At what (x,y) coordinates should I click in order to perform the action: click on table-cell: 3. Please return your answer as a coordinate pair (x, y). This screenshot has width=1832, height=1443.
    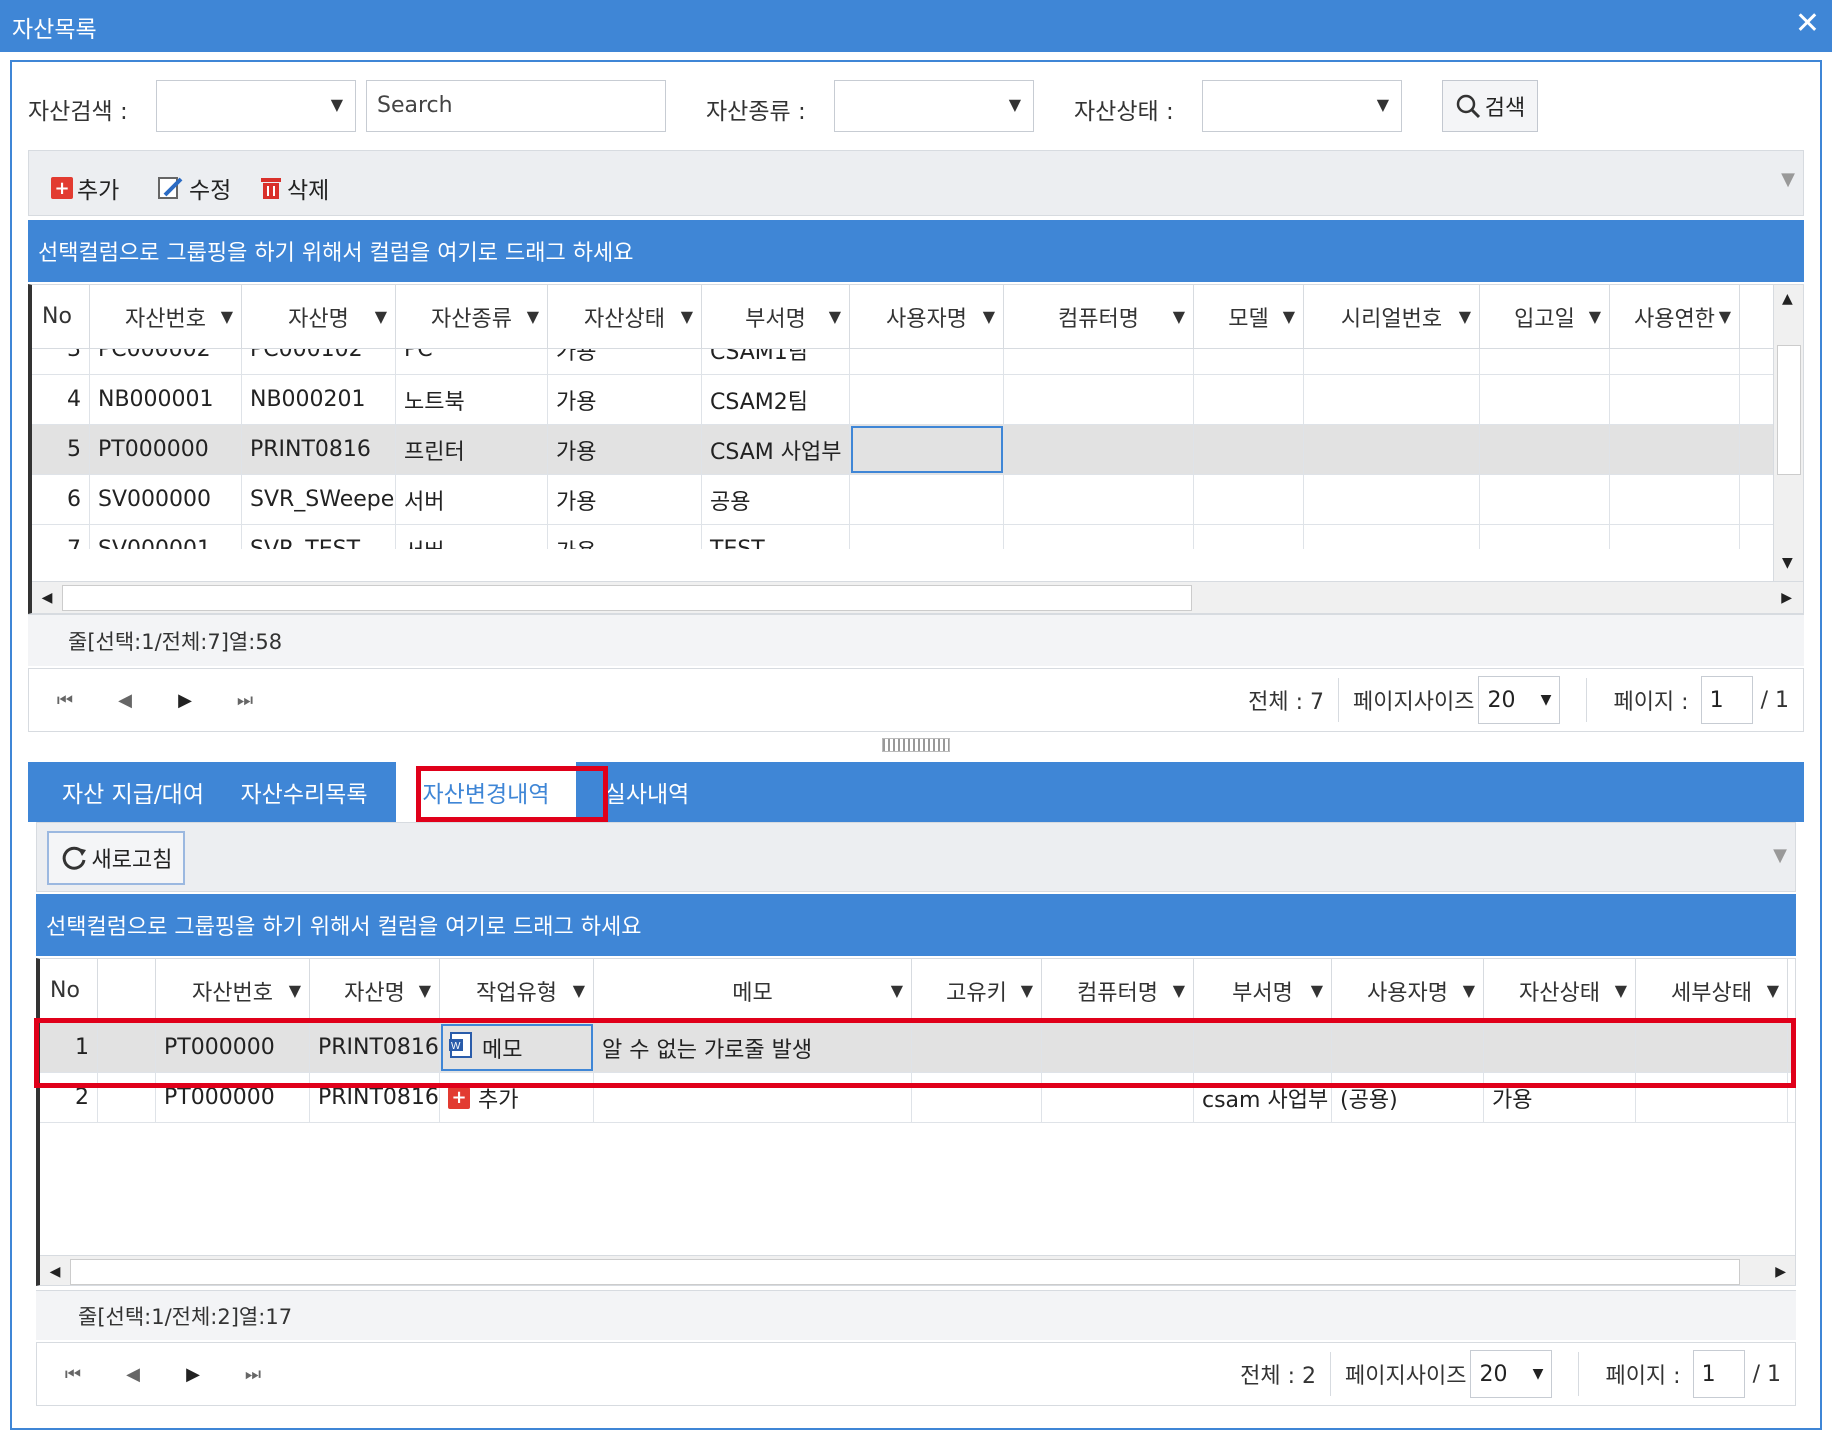
    Looking at the image, I should click on (61, 361).